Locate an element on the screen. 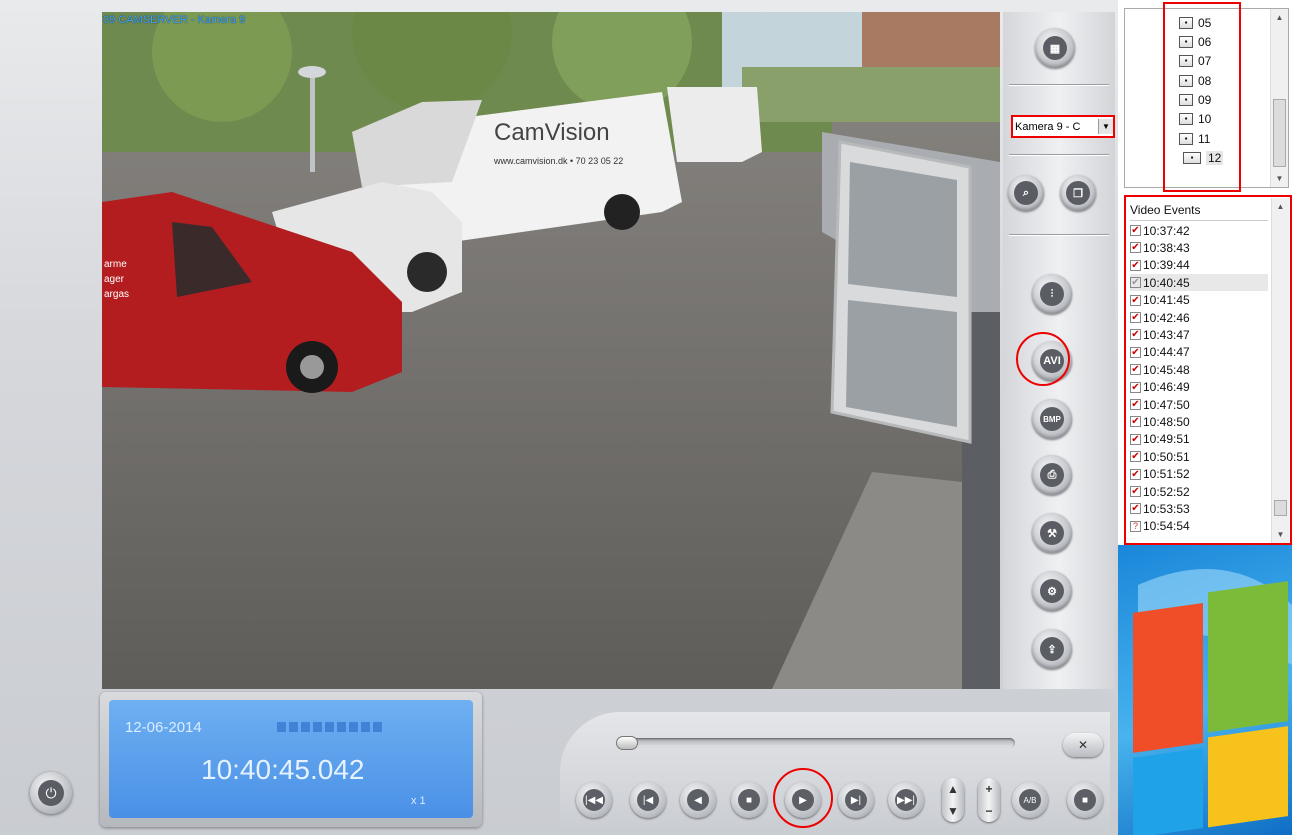  speed-stepper: ▲ ▼ is located at coordinates (953, 800).